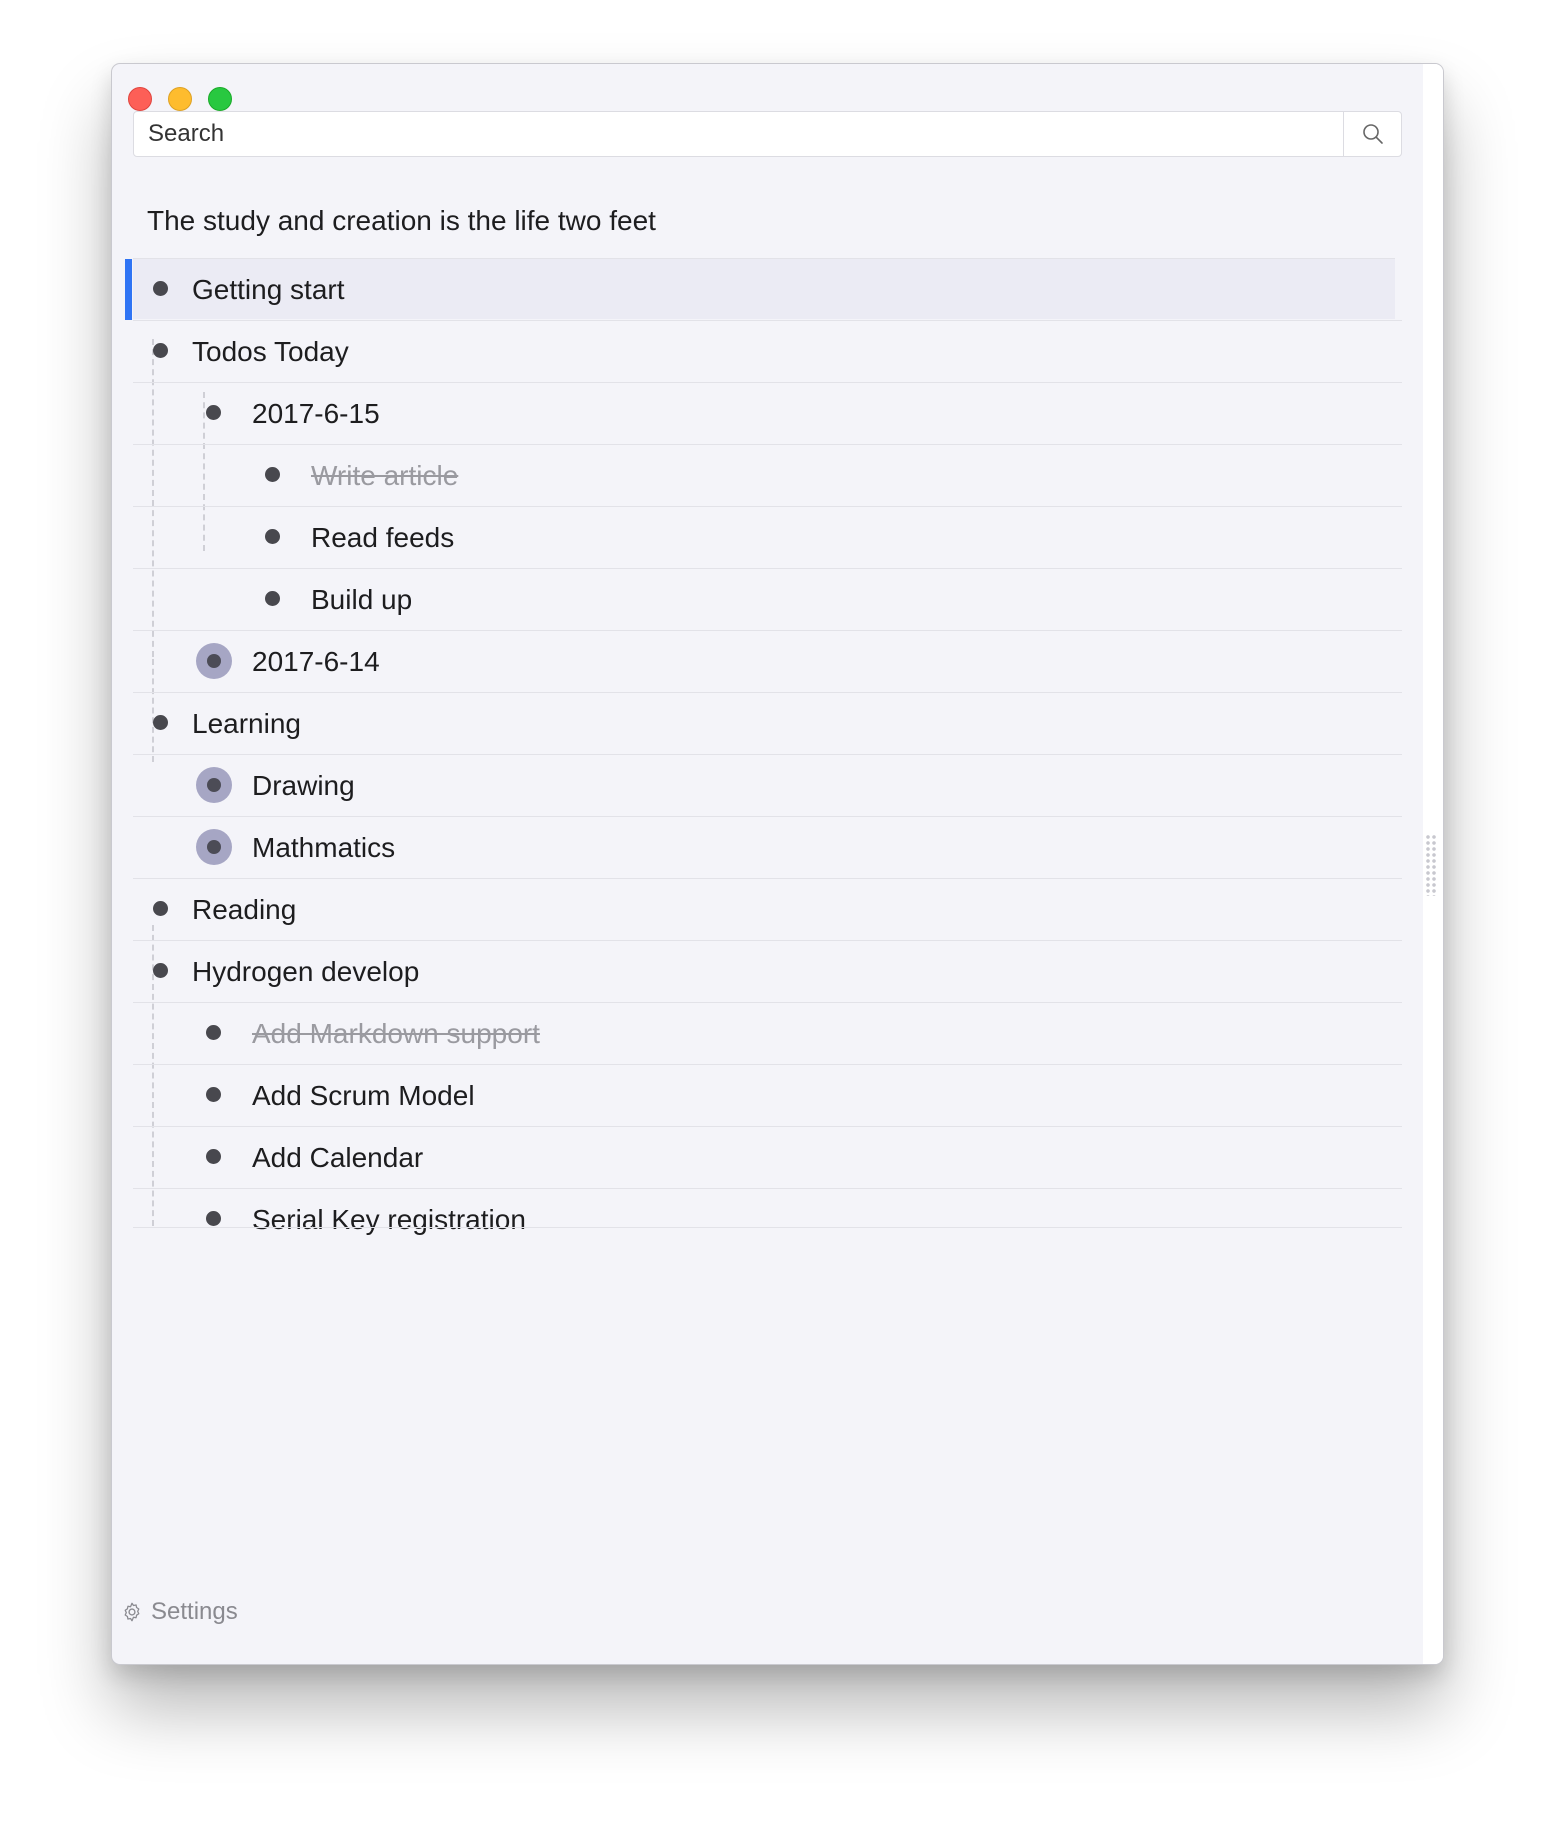 This screenshot has height=1824, width=1554. I want to click on settings-label: Settings, so click(194, 1611).